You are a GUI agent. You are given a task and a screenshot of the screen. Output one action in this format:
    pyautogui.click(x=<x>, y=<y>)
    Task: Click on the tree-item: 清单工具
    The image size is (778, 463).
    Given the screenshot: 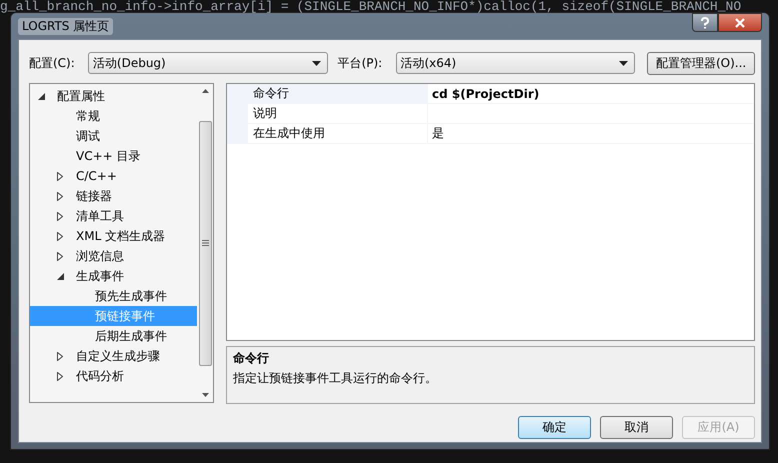 What is the action you would take?
    pyautogui.click(x=113, y=216)
    